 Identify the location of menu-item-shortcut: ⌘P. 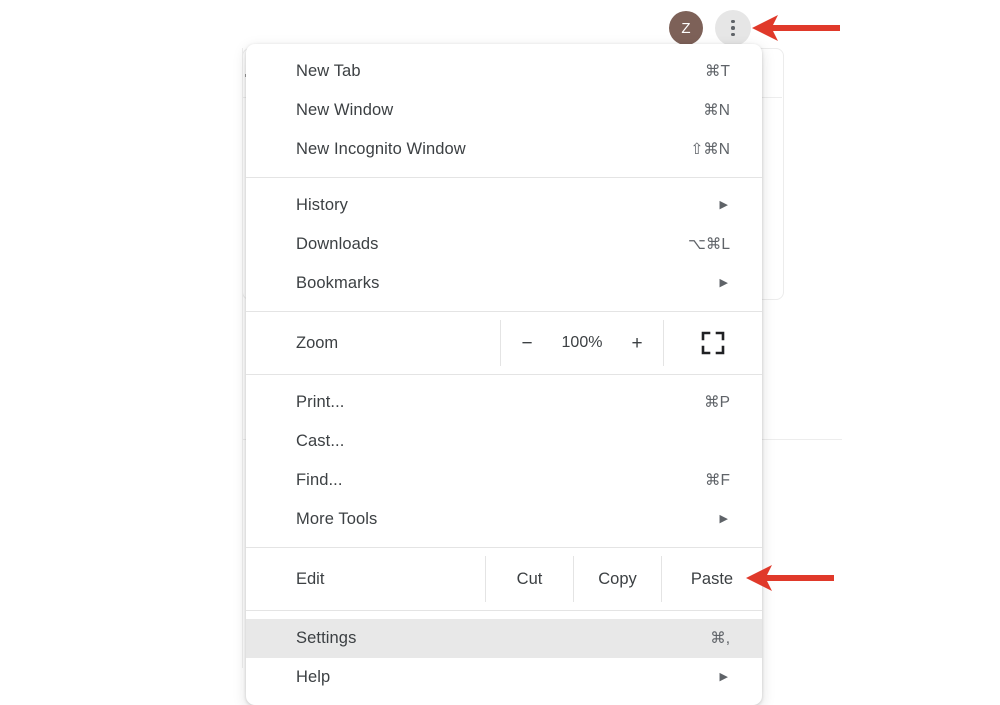
(717, 402).